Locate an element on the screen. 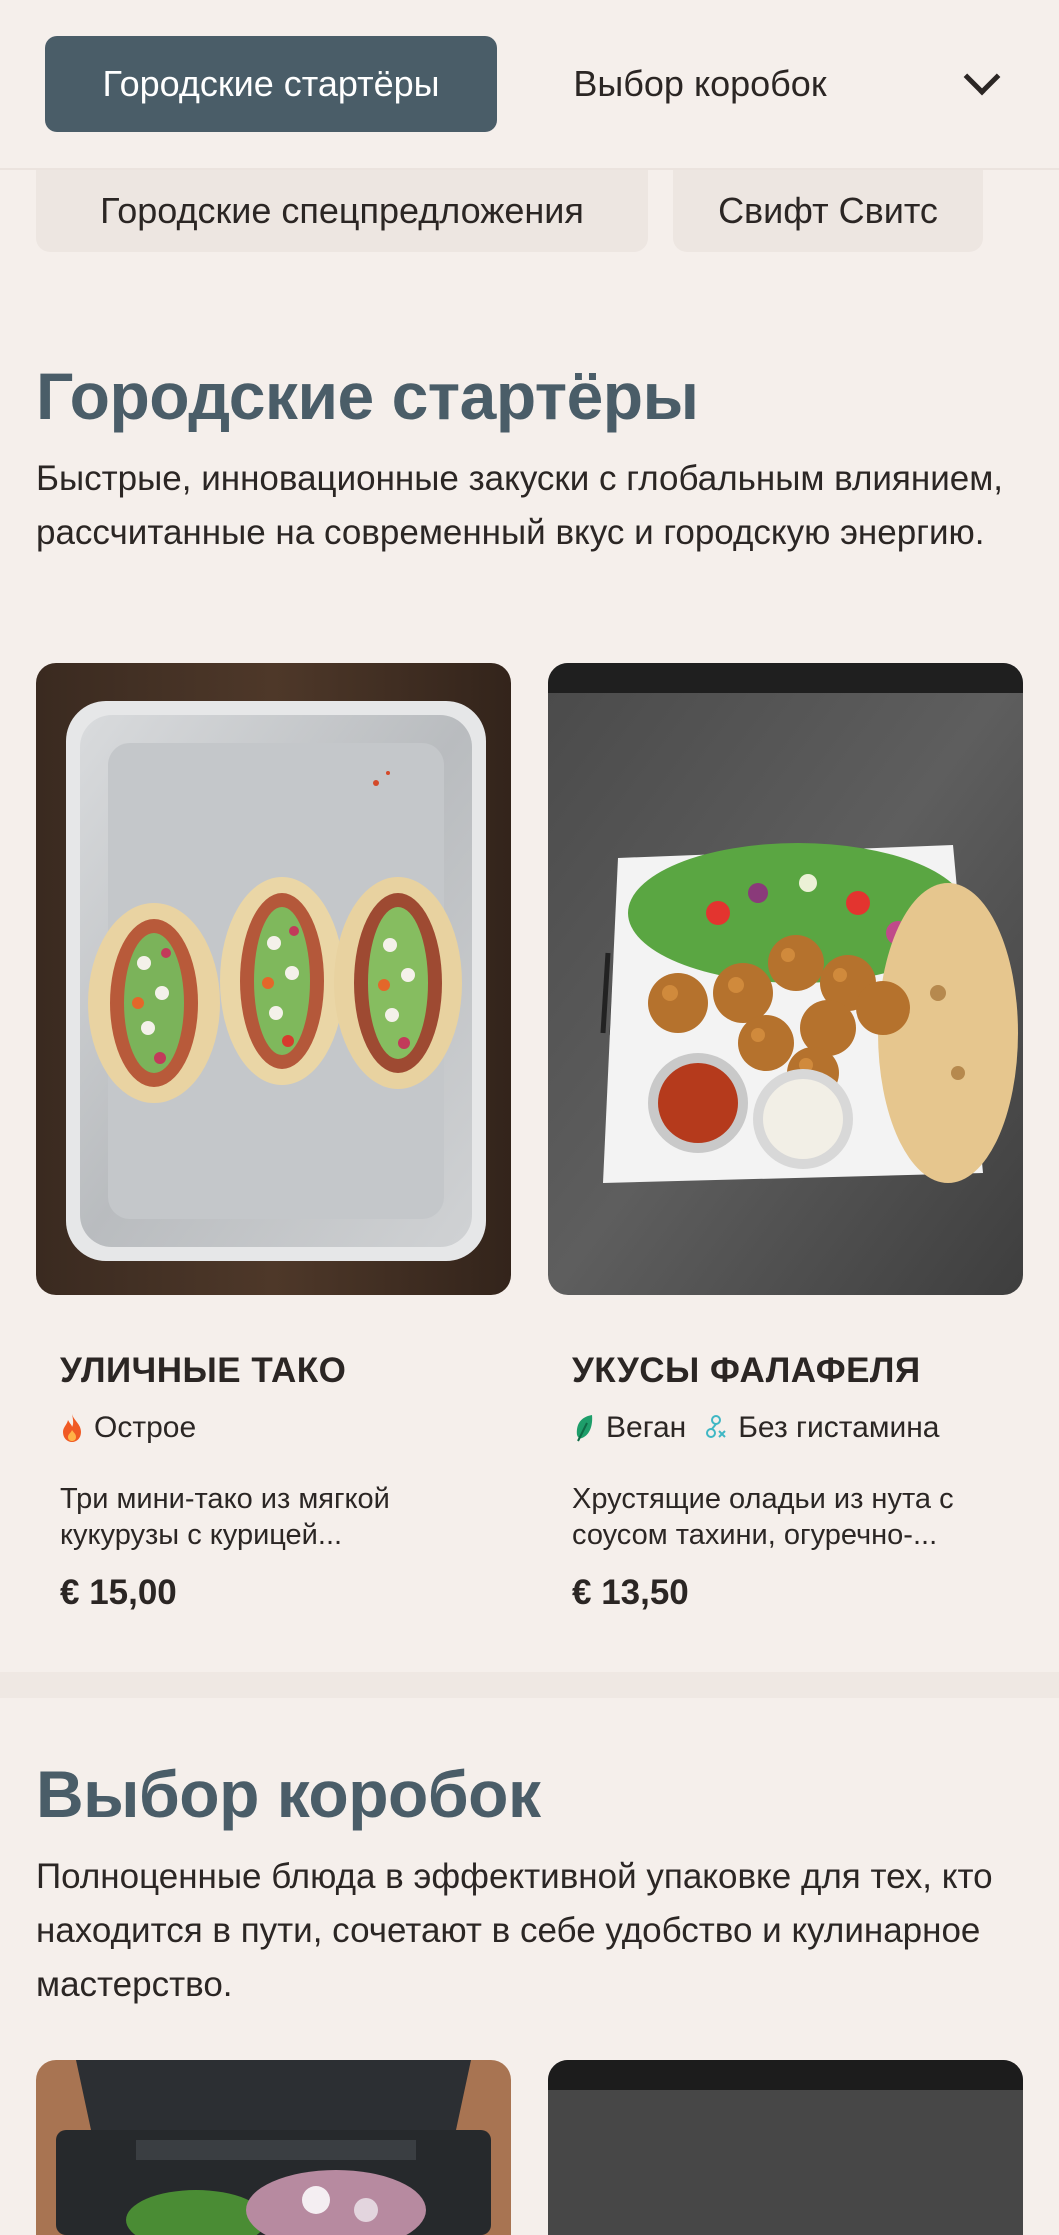 The height and width of the screenshot is (2235, 1059). section-title: Выбор коробок is located at coordinates (288, 1794).